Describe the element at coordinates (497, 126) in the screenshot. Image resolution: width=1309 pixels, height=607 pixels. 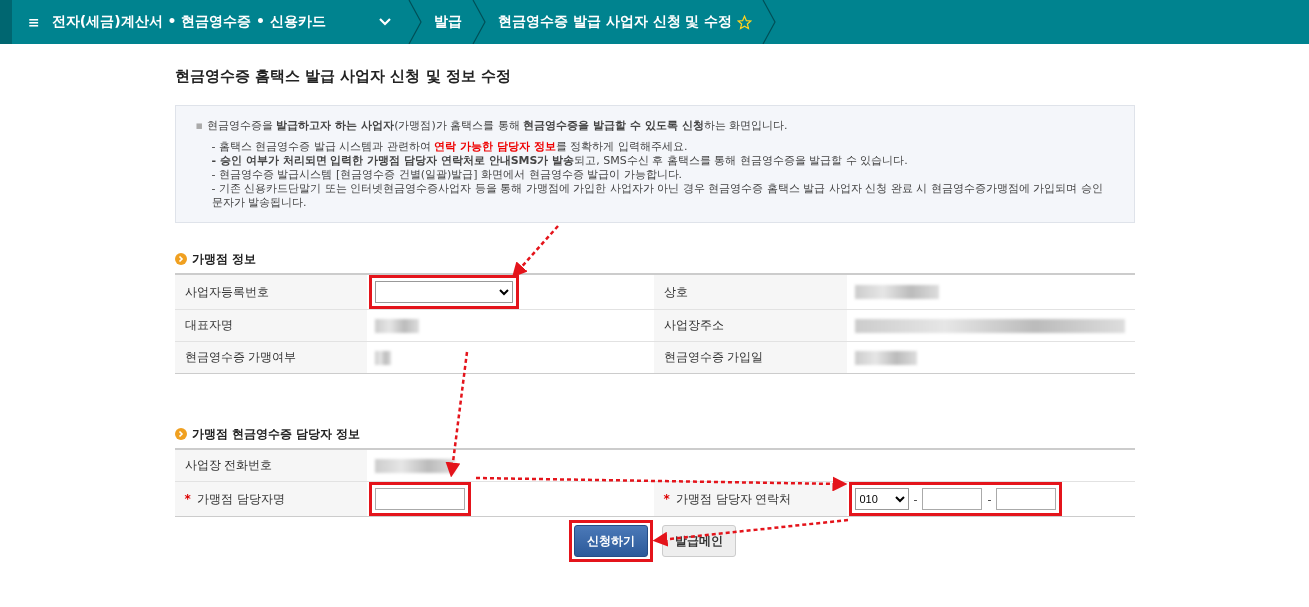
I see `info-text: 현금영수증을 발급하고자 하는 사업자(가맹점)가 홈택스를 통해 현금영수증을 발급할 수 있도록 신청하는 화면입니다.` at that location.